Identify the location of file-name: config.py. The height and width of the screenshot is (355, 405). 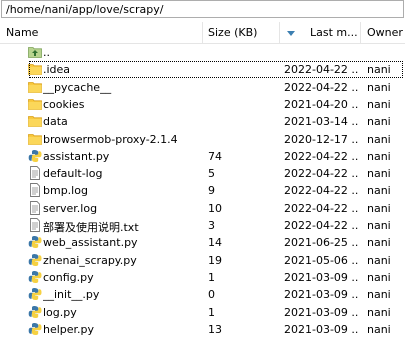
(68, 277).